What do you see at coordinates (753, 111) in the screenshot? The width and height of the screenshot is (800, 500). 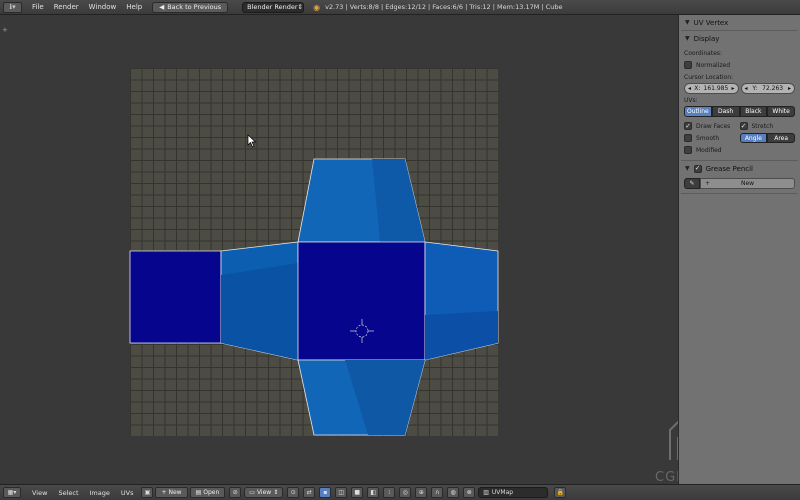 I see `uv-style-black: Black` at bounding box center [753, 111].